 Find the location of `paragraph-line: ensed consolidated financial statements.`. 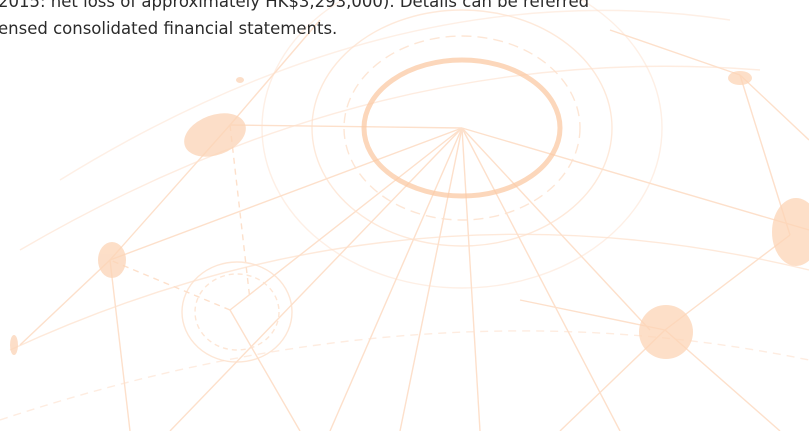

paragraph-line: ensed consolidated financial statements. is located at coordinates (169, 28).